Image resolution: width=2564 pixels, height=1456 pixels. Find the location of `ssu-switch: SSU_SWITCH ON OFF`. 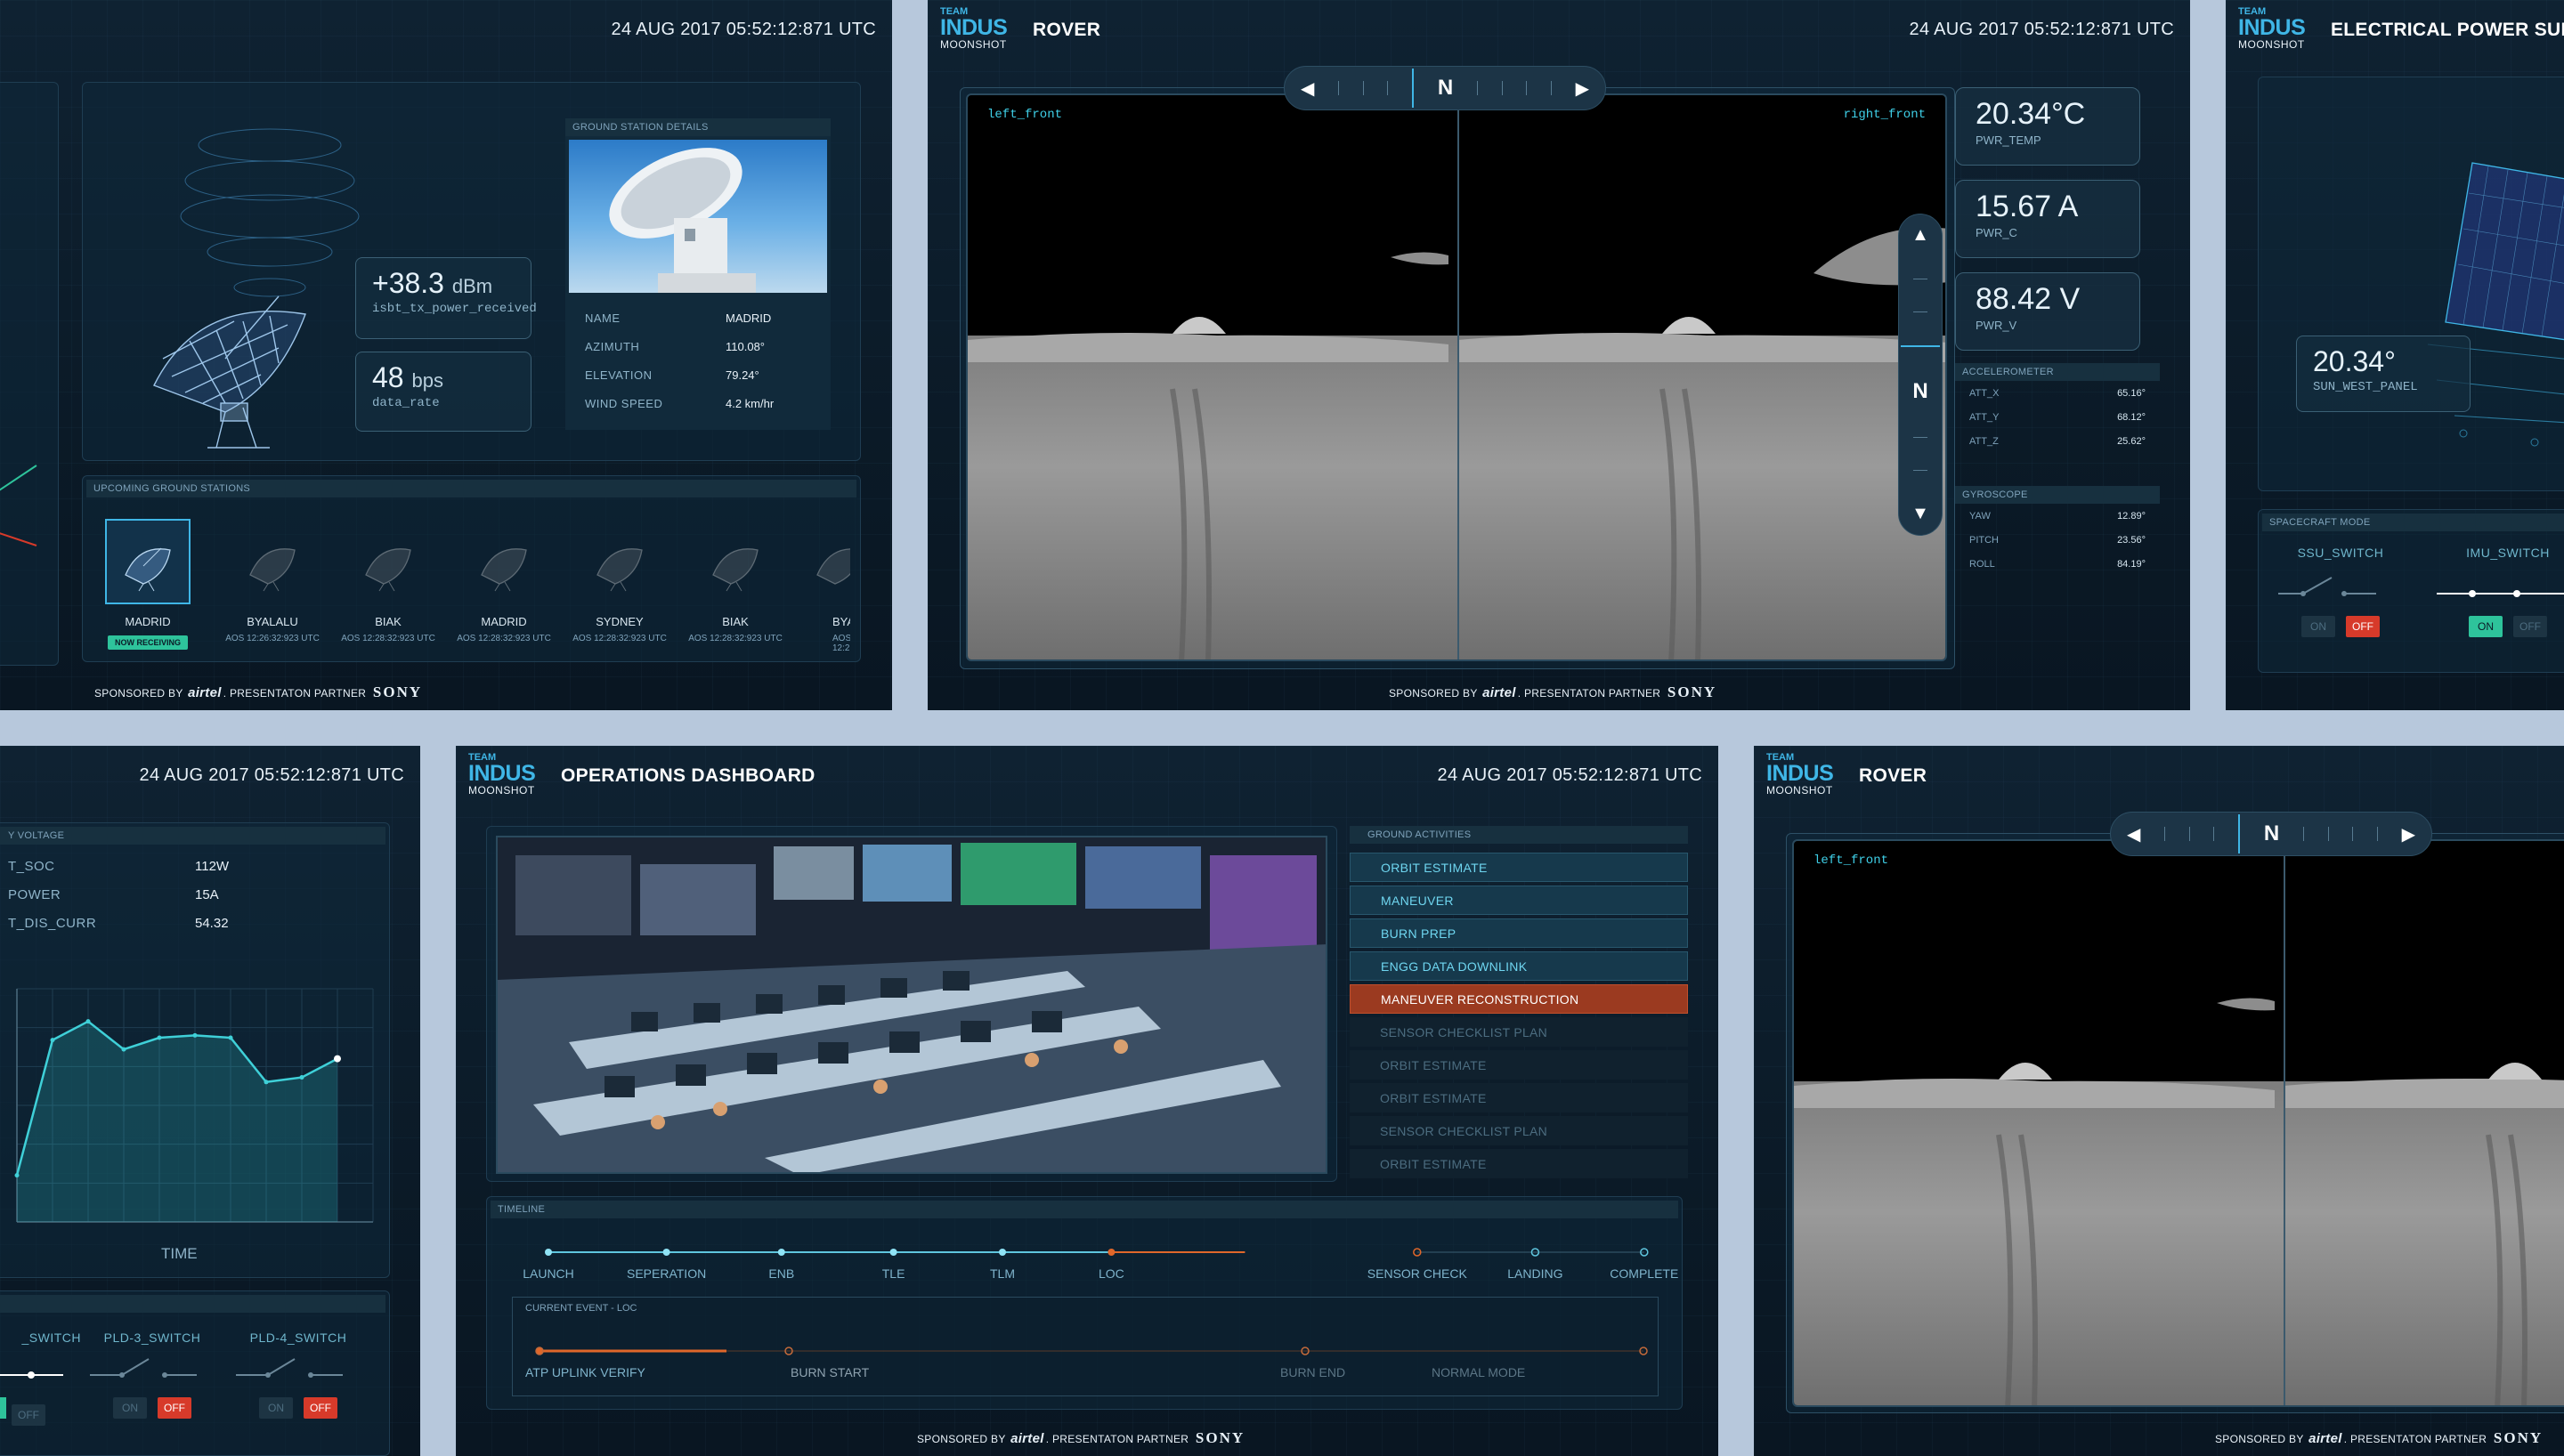

ssu-switch: SSU_SWITCH ON OFF is located at coordinates (2340, 591).